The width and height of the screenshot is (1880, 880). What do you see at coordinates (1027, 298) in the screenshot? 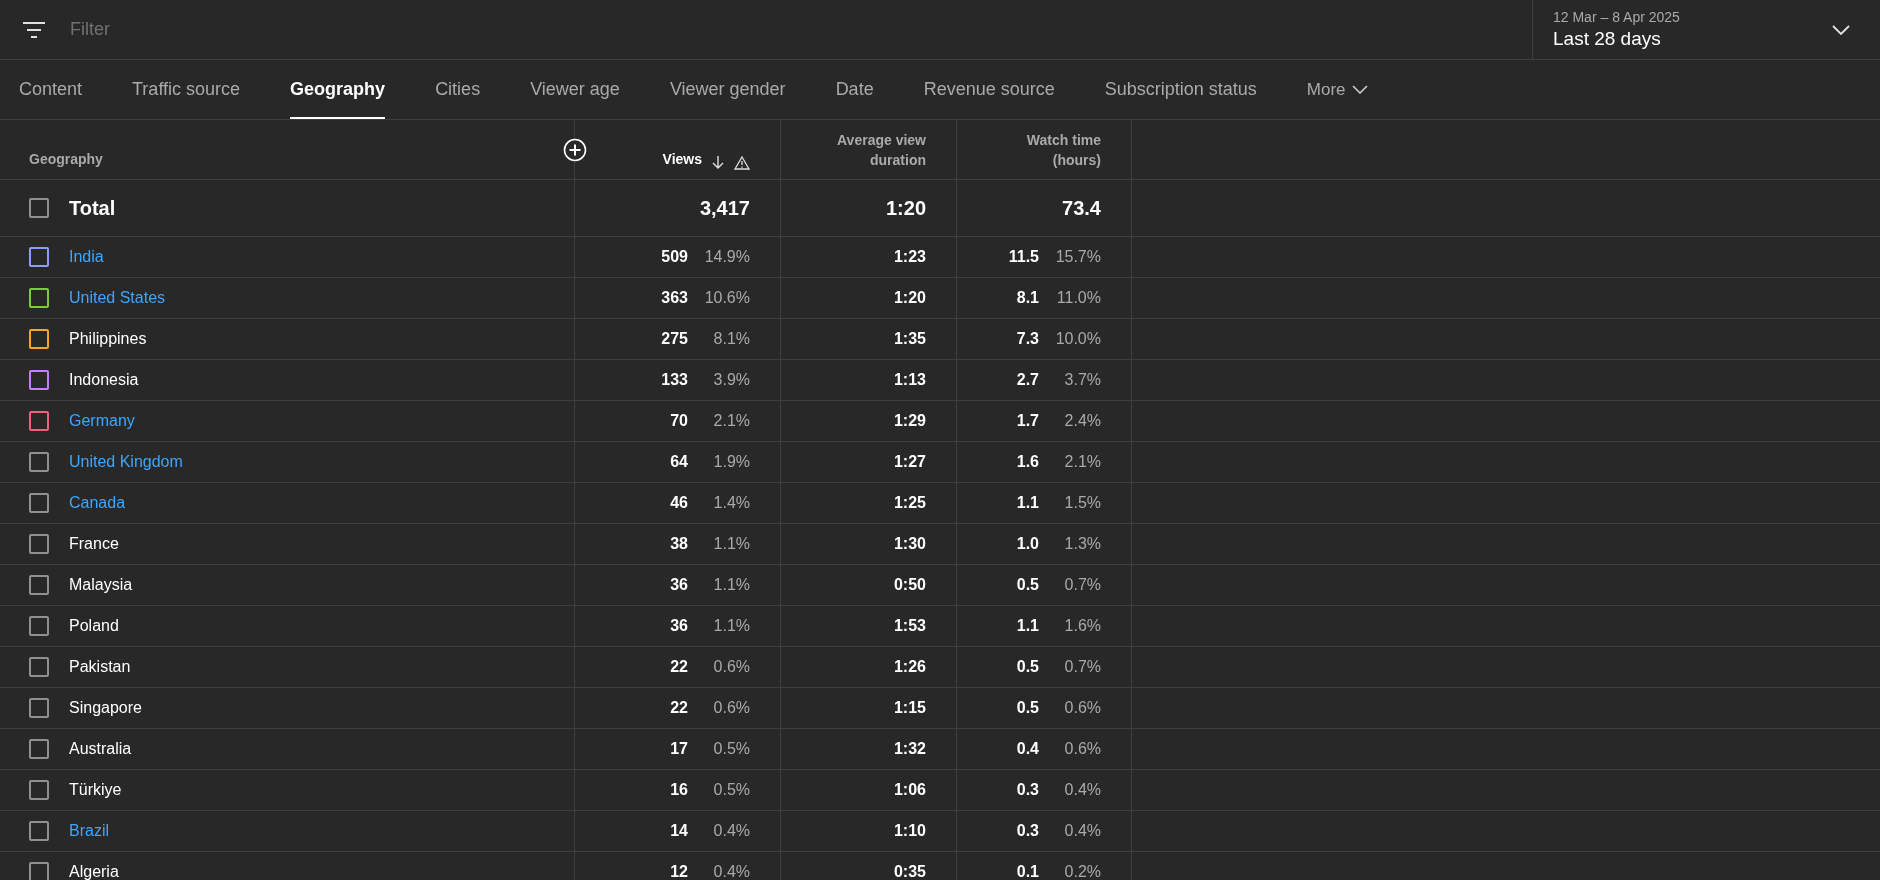
I see `table-cell-text: 8.1` at bounding box center [1027, 298].